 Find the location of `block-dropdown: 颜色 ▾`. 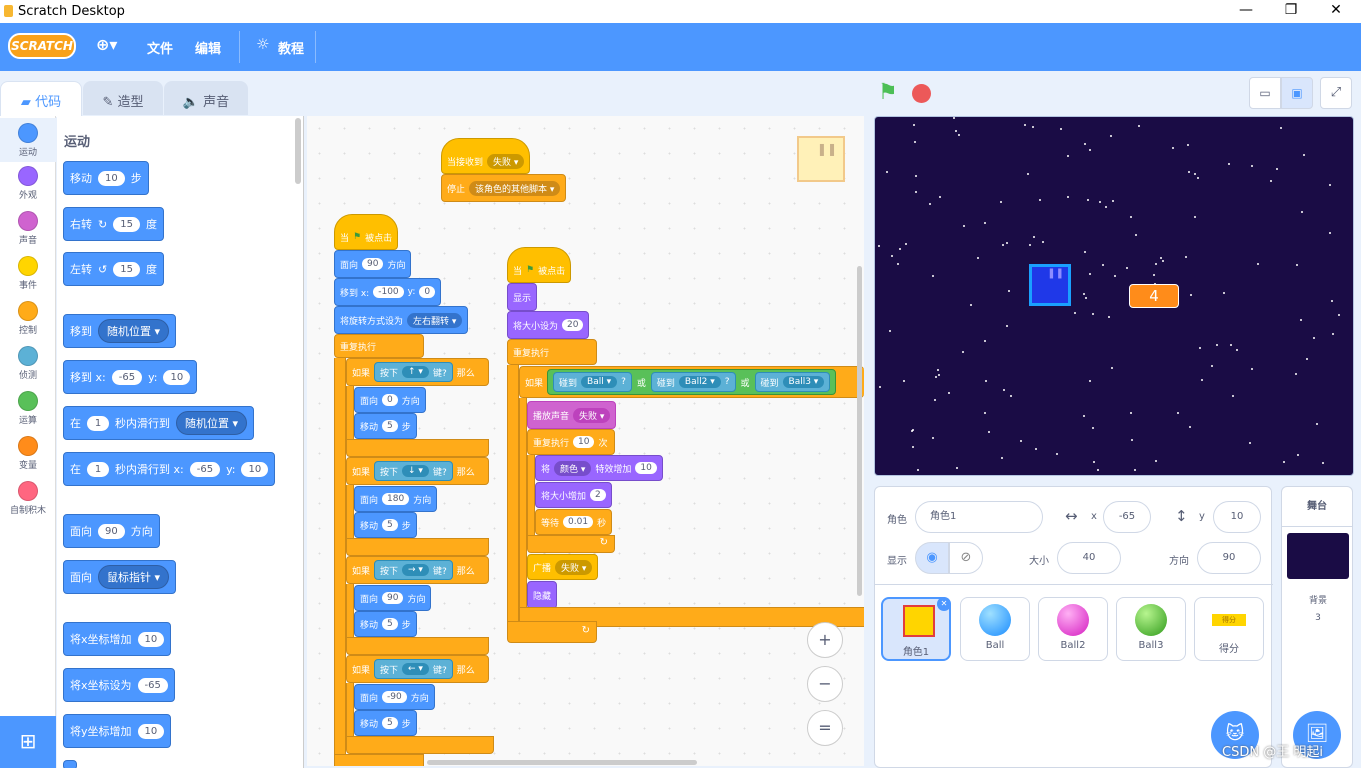

block-dropdown: 颜色 ▾ is located at coordinates (573, 468).